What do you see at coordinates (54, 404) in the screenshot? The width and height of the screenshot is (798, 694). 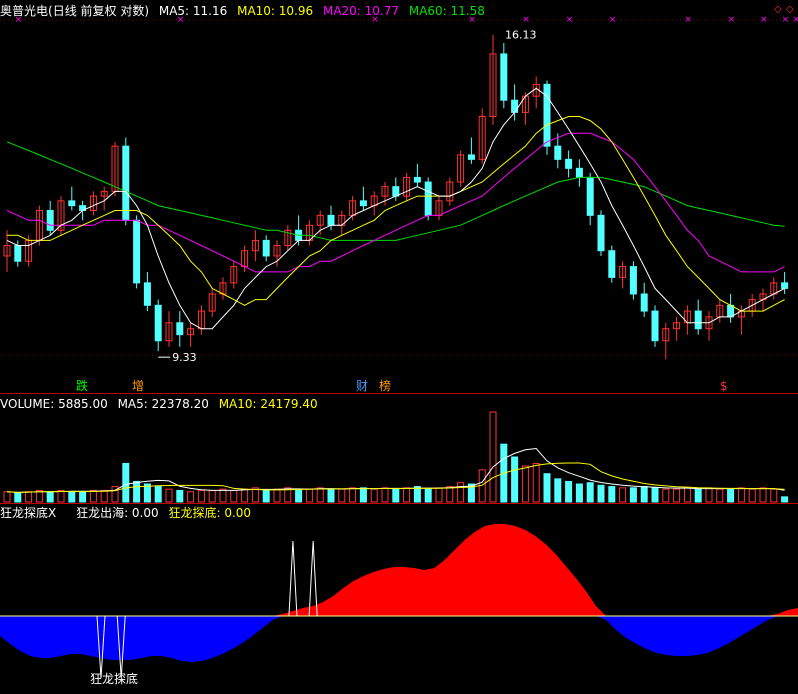 I see `volume-value: VOLUME: 5885.00` at bounding box center [54, 404].